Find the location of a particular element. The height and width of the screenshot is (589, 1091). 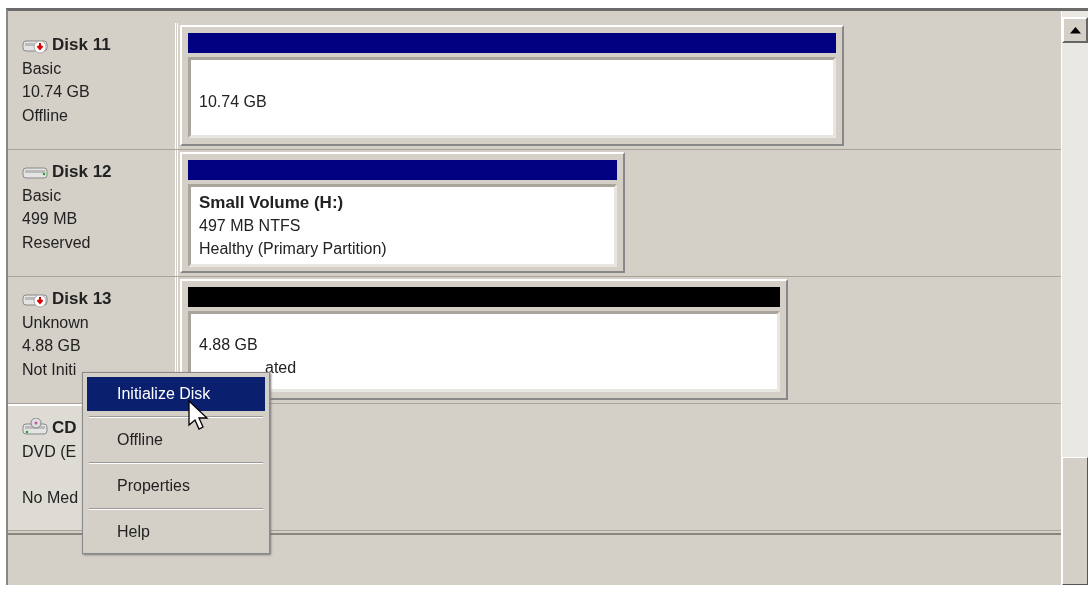

partition-box: 10.74 GB is located at coordinates (512, 85).